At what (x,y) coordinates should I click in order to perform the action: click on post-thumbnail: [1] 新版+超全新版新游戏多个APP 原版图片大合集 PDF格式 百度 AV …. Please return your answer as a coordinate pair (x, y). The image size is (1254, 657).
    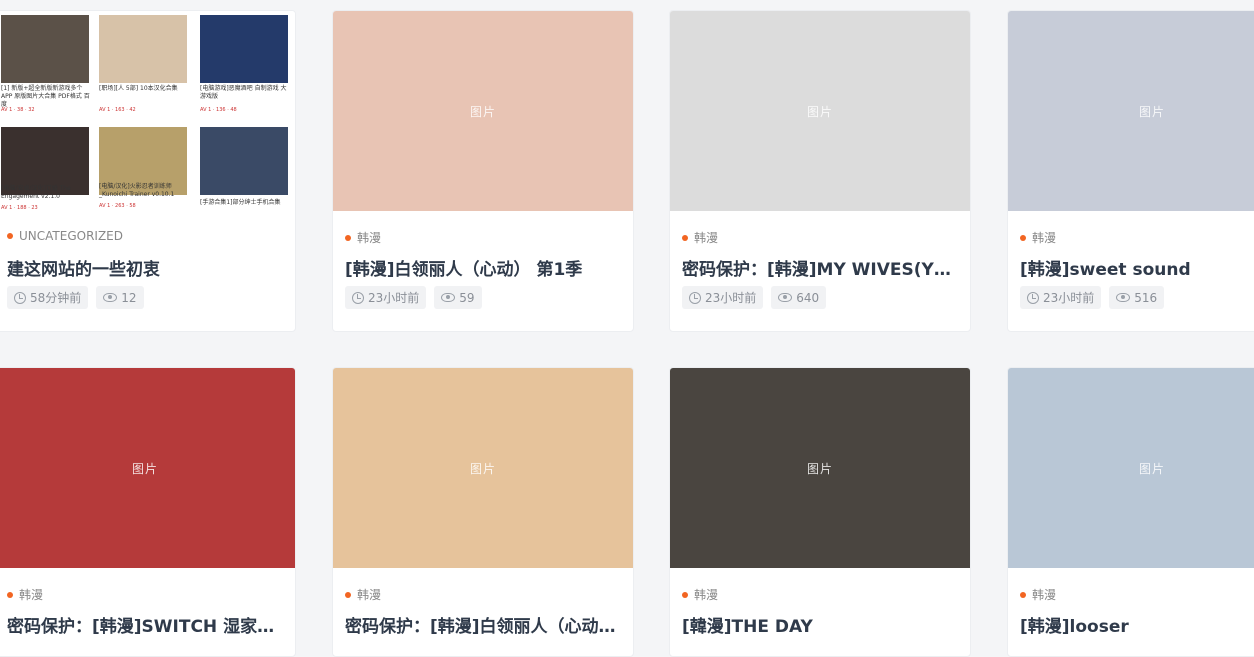
    Looking at the image, I should click on (147, 111).